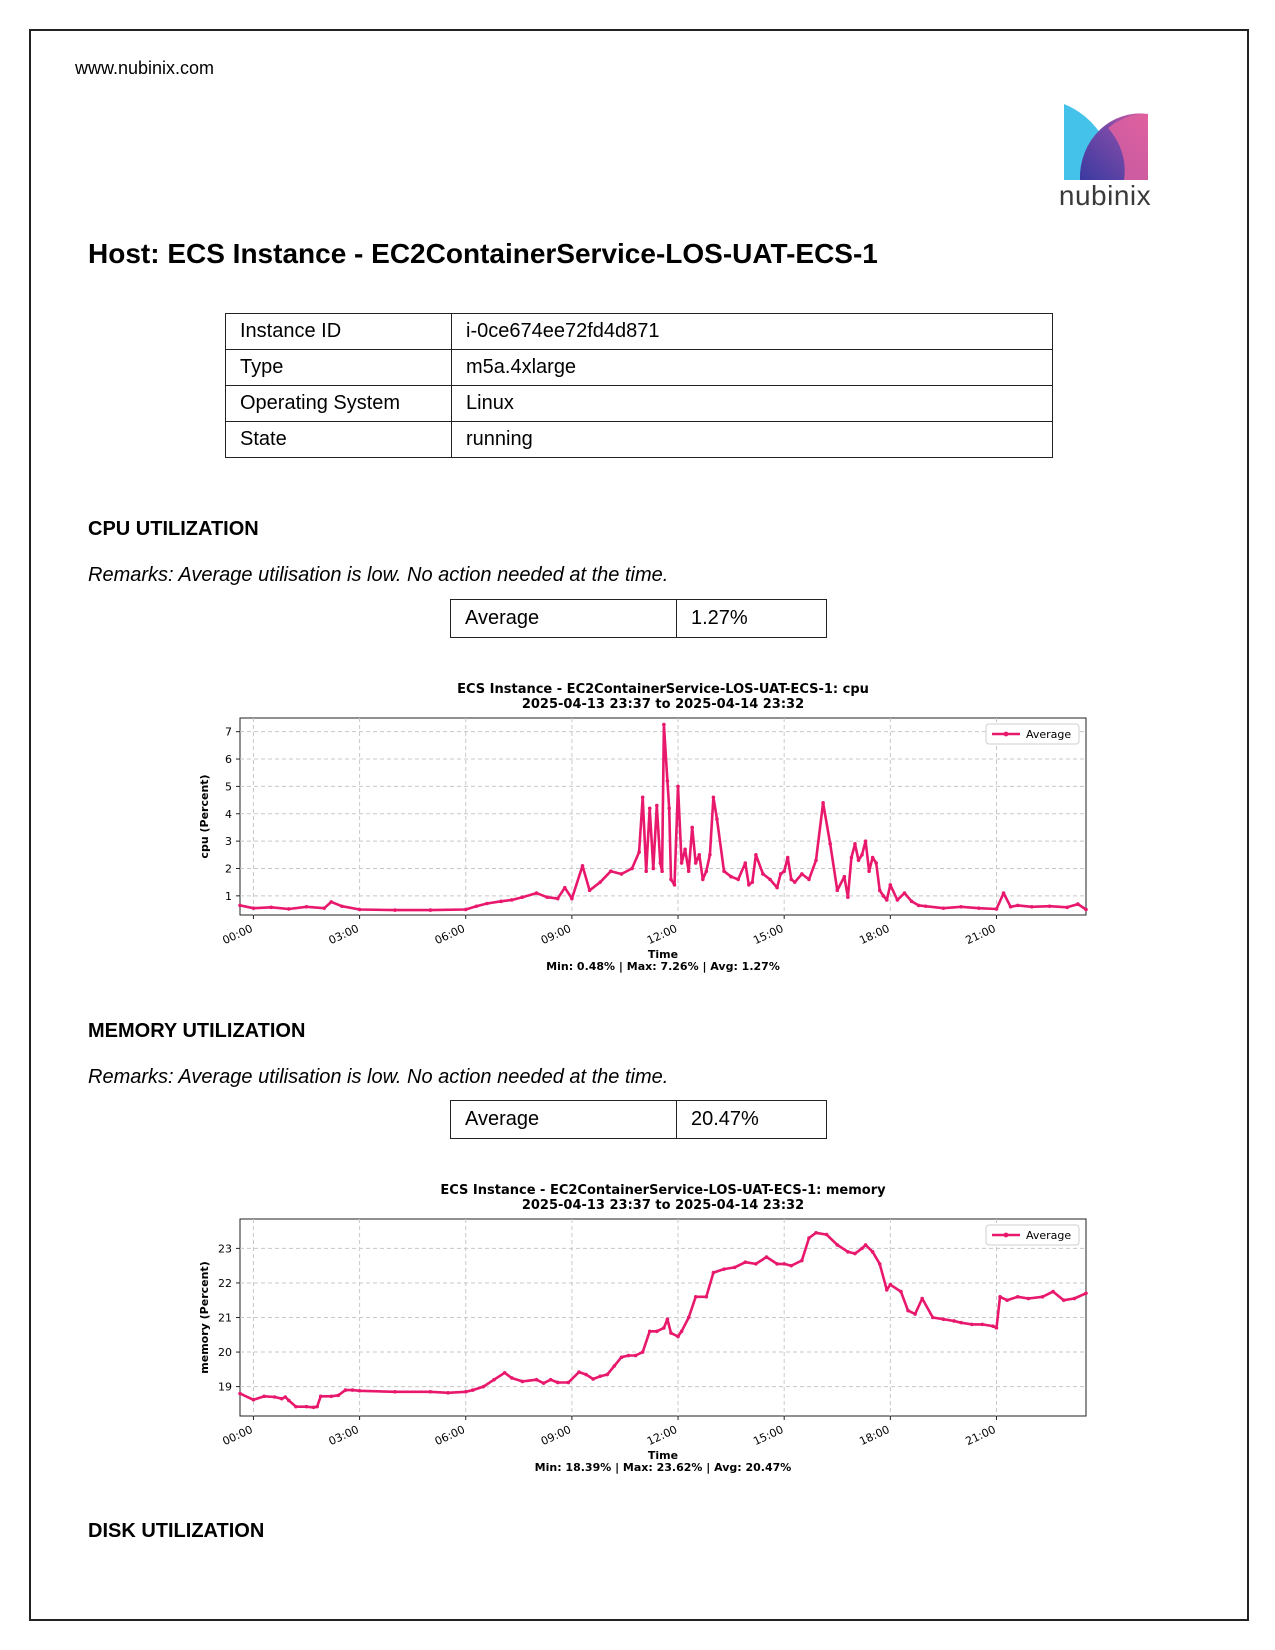 The width and height of the screenshot is (1275, 1650). What do you see at coordinates (663, 1205) in the screenshot?
I see `memory-chart-subtitle: 2025-04-13 23:37 to 2025-04-14 23:32` at bounding box center [663, 1205].